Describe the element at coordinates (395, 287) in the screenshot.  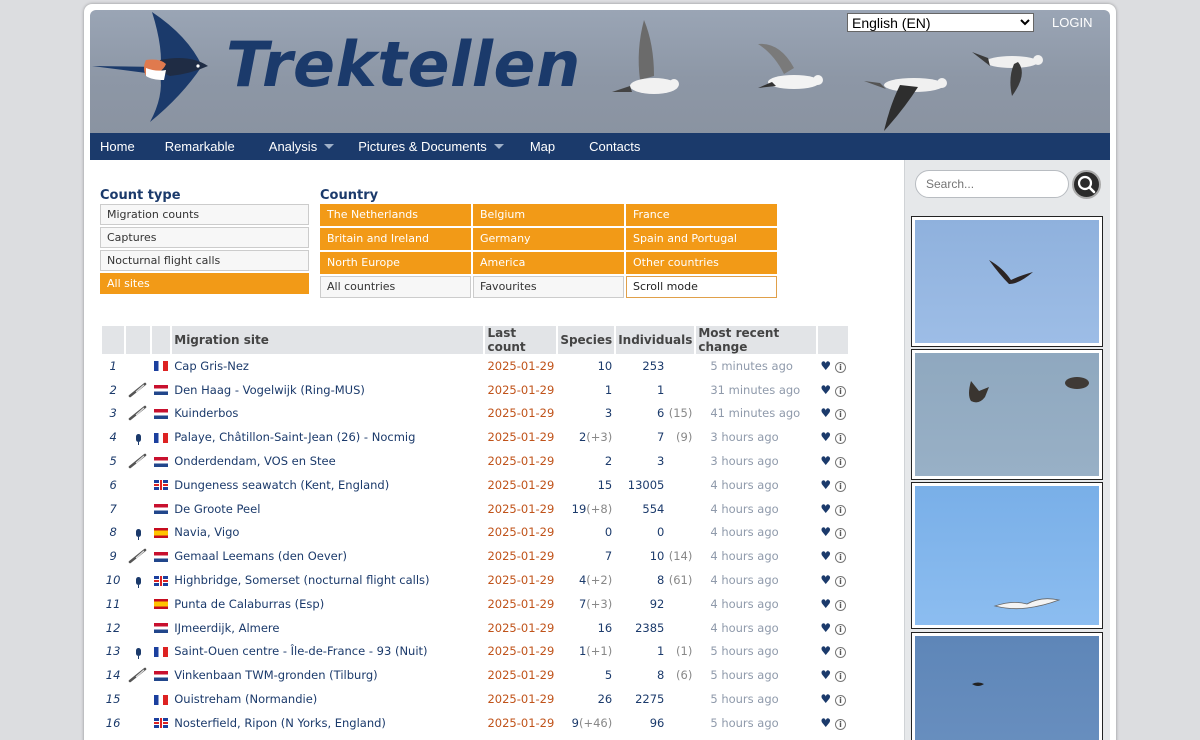
I see `country-all: All countries` at that location.